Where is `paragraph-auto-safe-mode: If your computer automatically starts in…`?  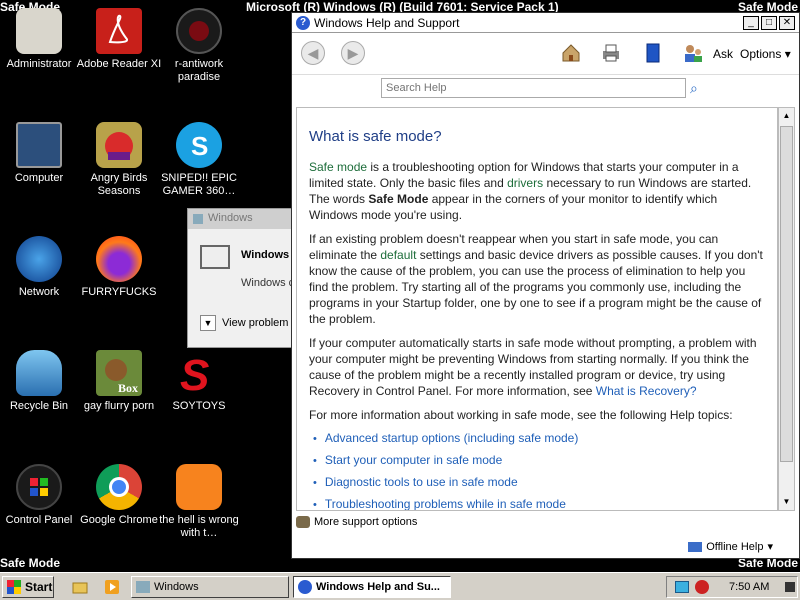 paragraph-auto-safe-mode: If your computer automatically starts in… is located at coordinates (537, 367).